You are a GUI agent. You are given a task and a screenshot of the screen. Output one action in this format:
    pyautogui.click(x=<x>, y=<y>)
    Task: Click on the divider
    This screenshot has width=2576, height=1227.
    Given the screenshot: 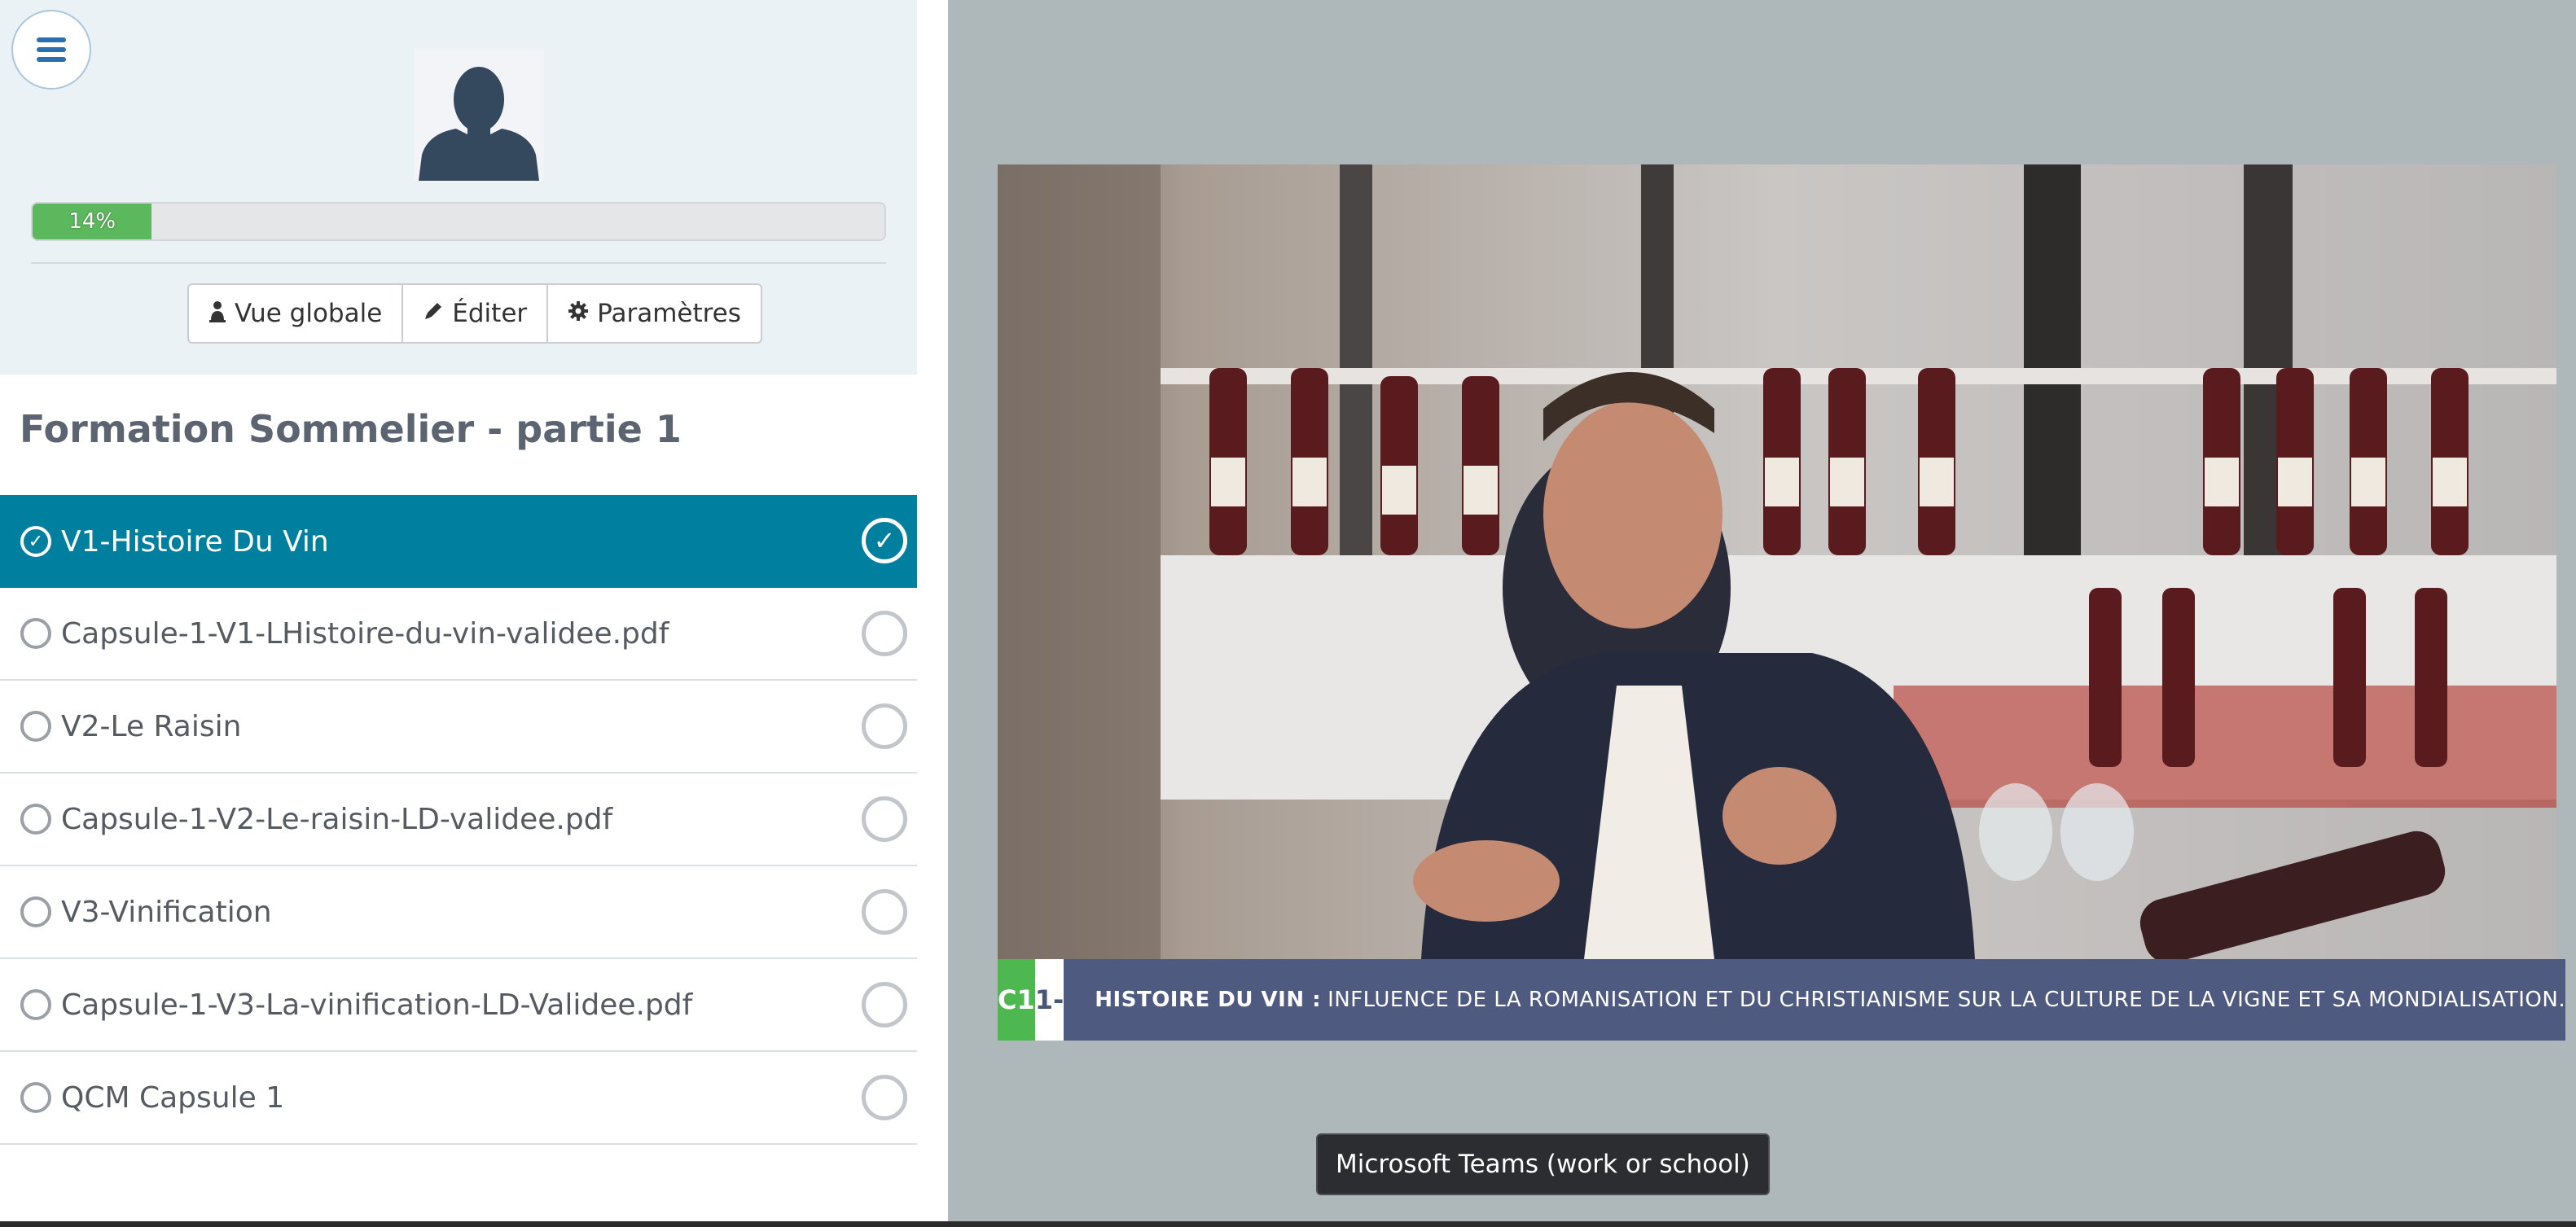 What is the action you would take?
    pyautogui.click(x=458, y=263)
    